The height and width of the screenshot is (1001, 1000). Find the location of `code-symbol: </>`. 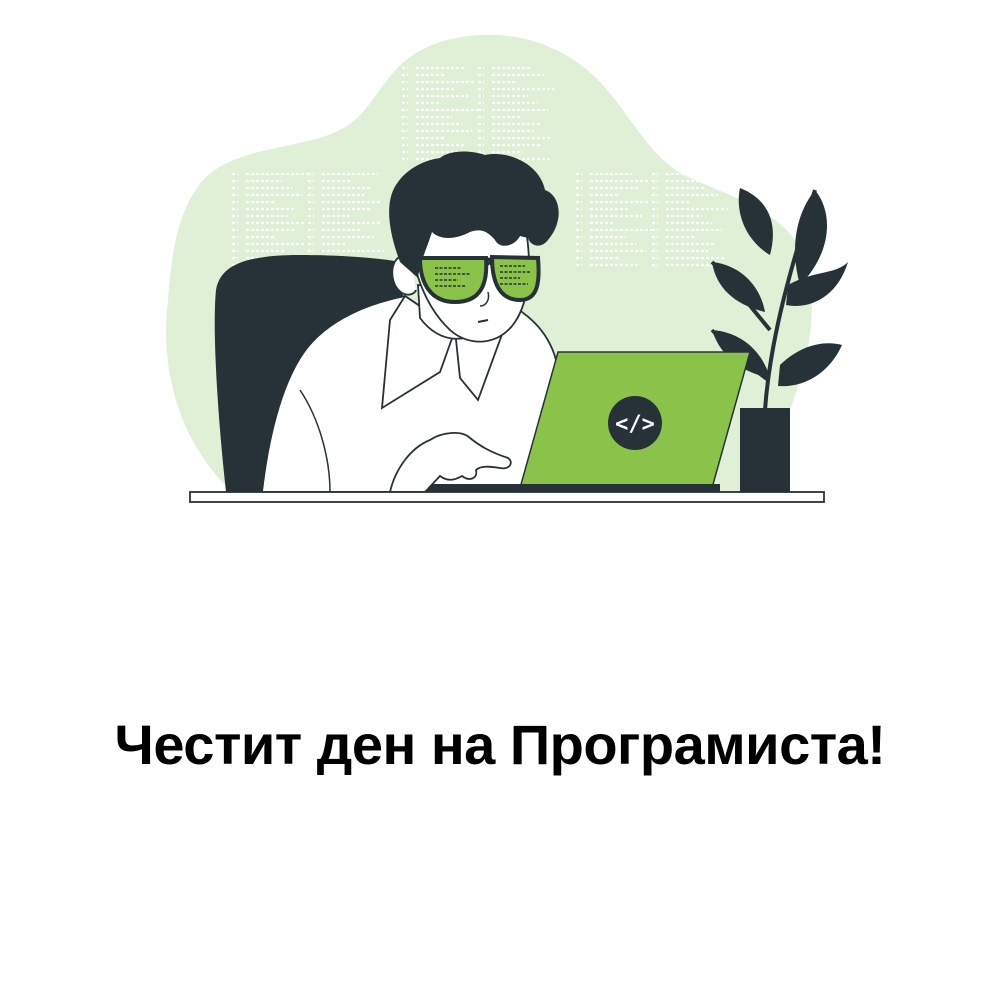

code-symbol: </> is located at coordinates (635, 424).